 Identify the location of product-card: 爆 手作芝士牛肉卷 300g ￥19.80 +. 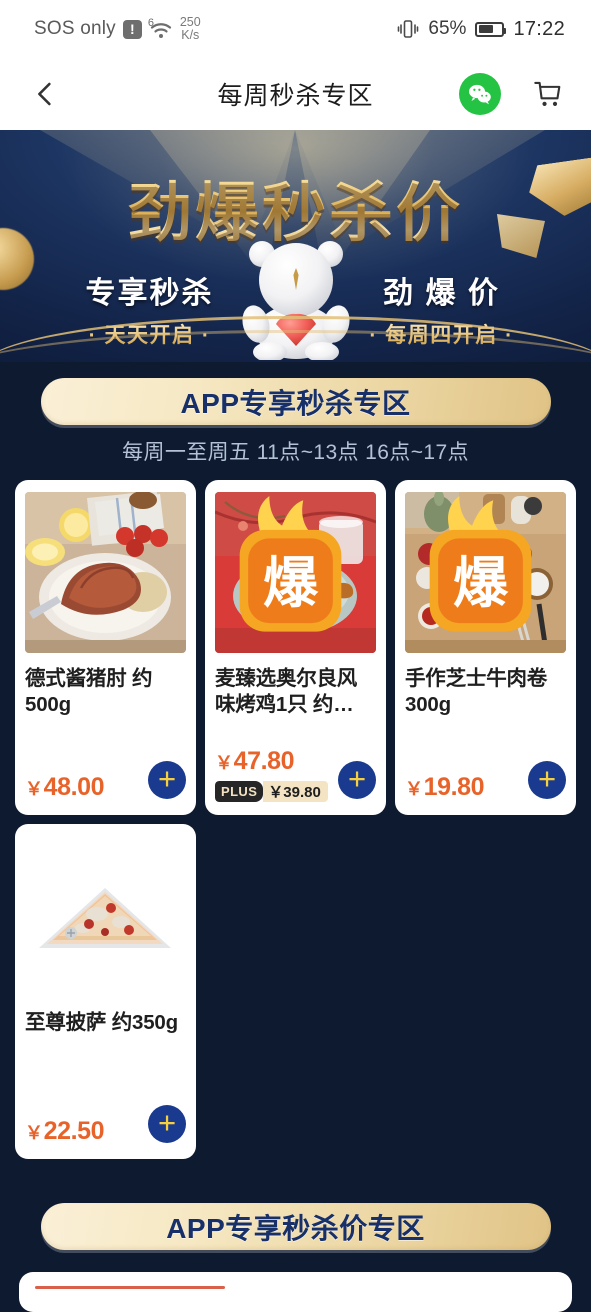
(485, 647).